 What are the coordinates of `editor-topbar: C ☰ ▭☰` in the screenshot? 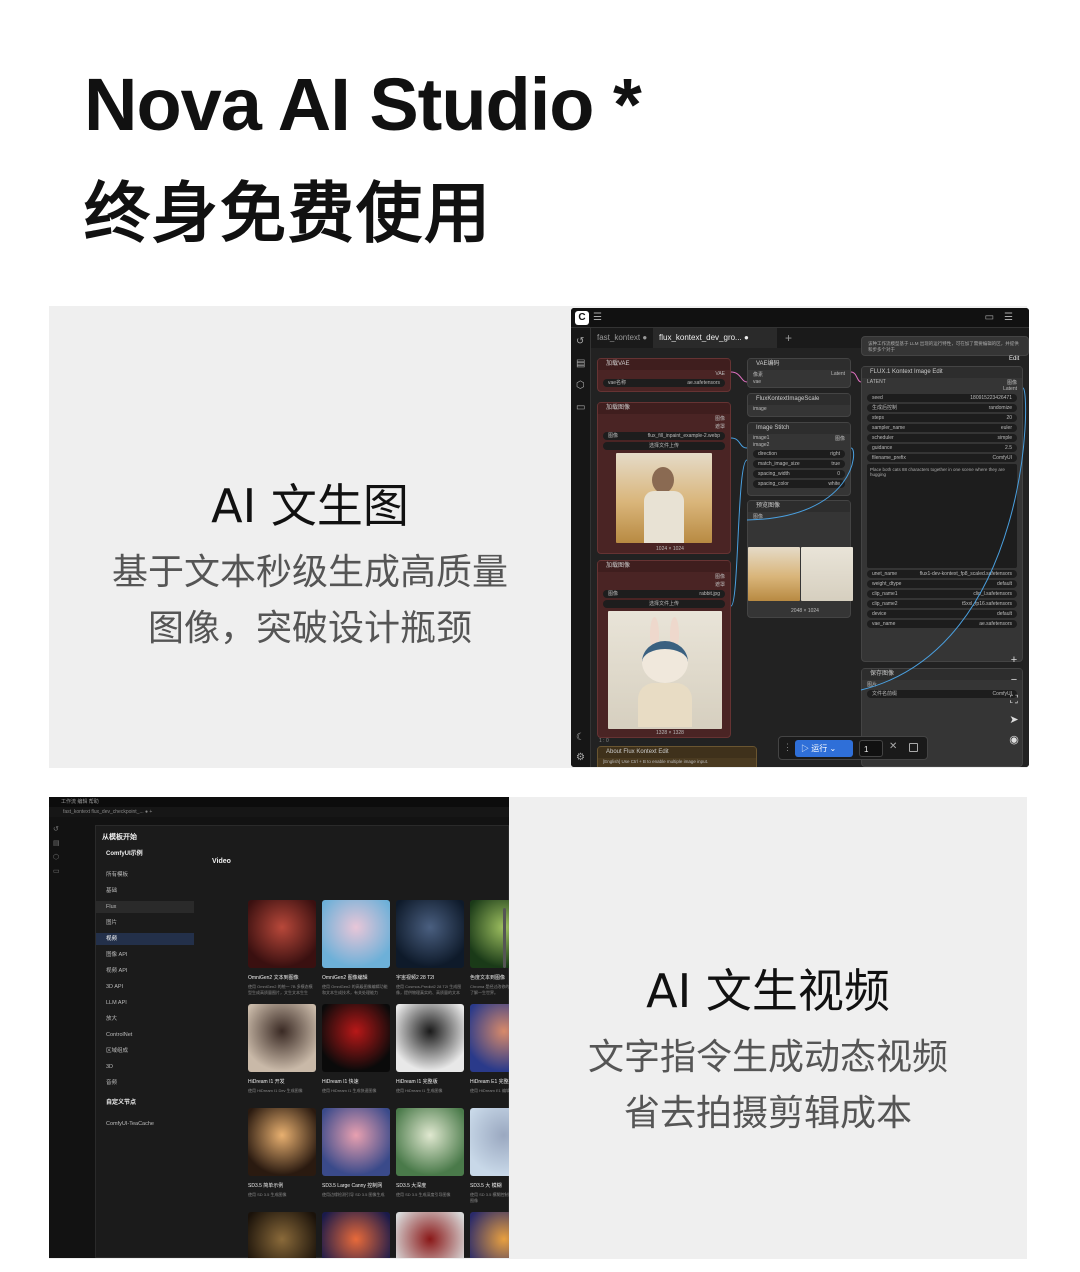 It's located at (800, 318).